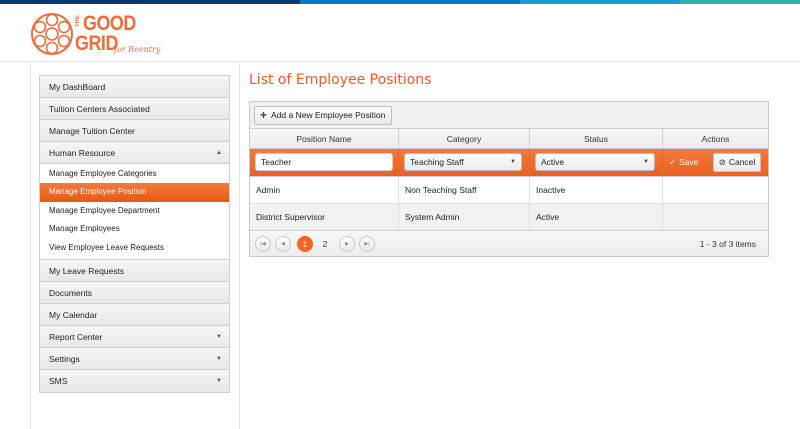 The height and width of the screenshot is (429, 800). What do you see at coordinates (263, 244) in the screenshot?
I see `first-page-icon: |◀` at bounding box center [263, 244].